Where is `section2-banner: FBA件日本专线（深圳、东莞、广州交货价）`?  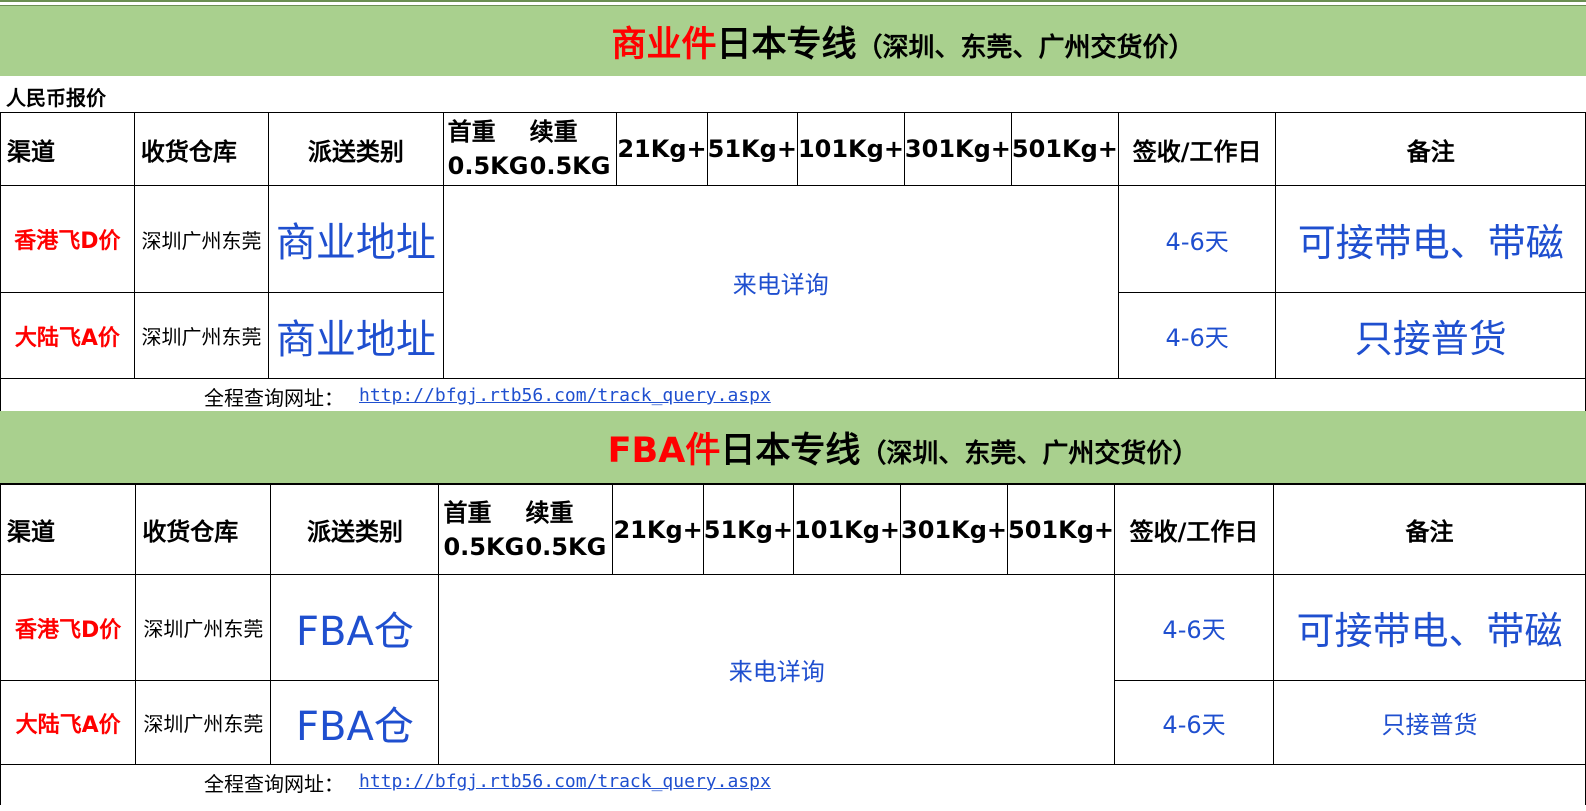 section2-banner: FBA件日本专线（深圳、东莞、广州交货价） is located at coordinates (793, 447).